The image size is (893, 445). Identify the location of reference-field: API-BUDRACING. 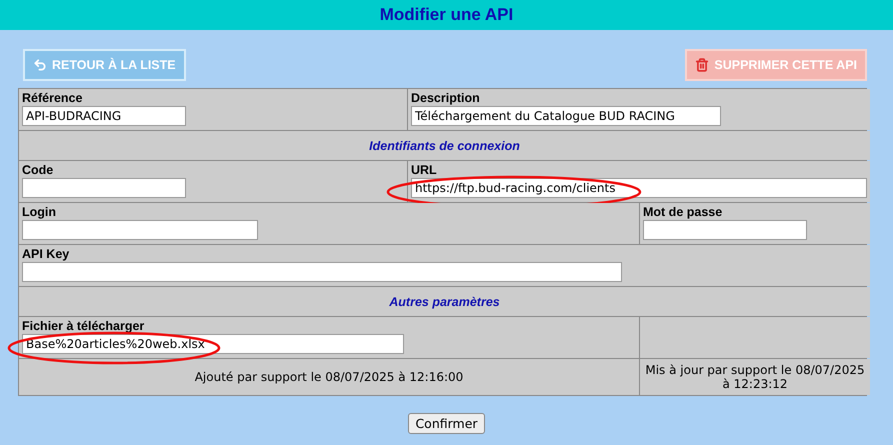
(104, 116).